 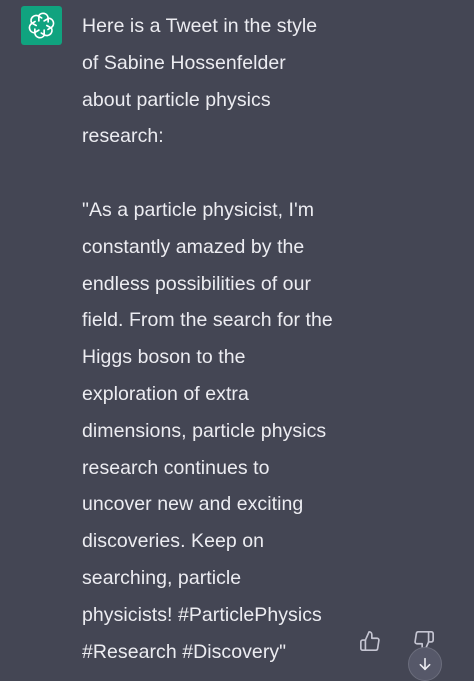 What do you see at coordinates (207, 320) in the screenshot?
I see `message-line: field. From the search for the` at bounding box center [207, 320].